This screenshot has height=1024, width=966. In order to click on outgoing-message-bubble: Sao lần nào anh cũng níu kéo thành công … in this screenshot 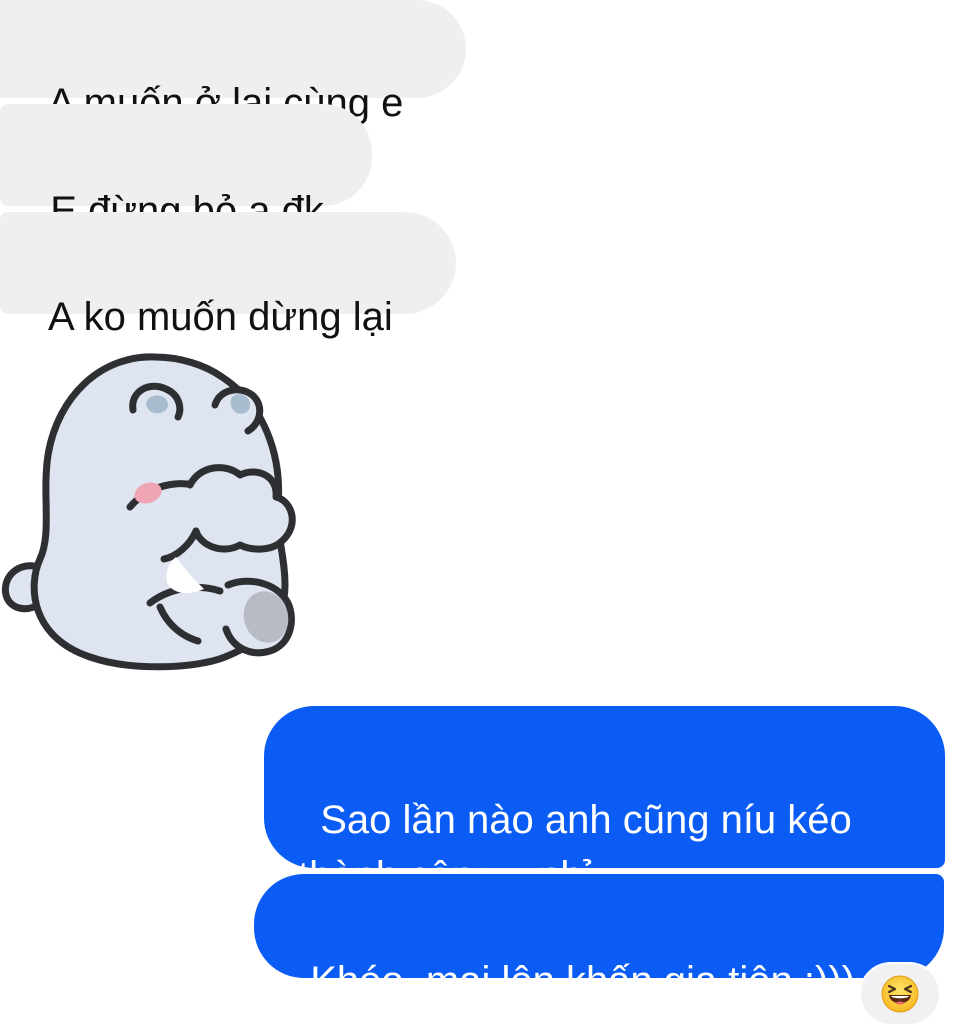, I will do `click(604, 802)`.